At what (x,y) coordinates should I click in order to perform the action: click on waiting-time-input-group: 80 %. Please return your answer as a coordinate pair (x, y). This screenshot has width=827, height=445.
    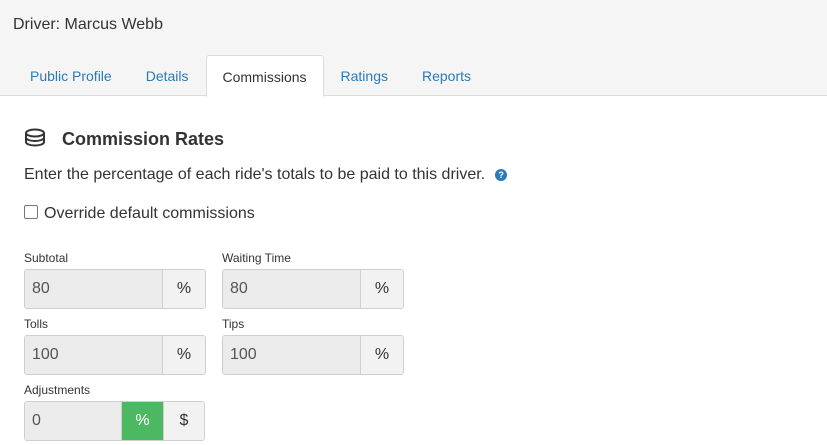
    Looking at the image, I should click on (313, 289).